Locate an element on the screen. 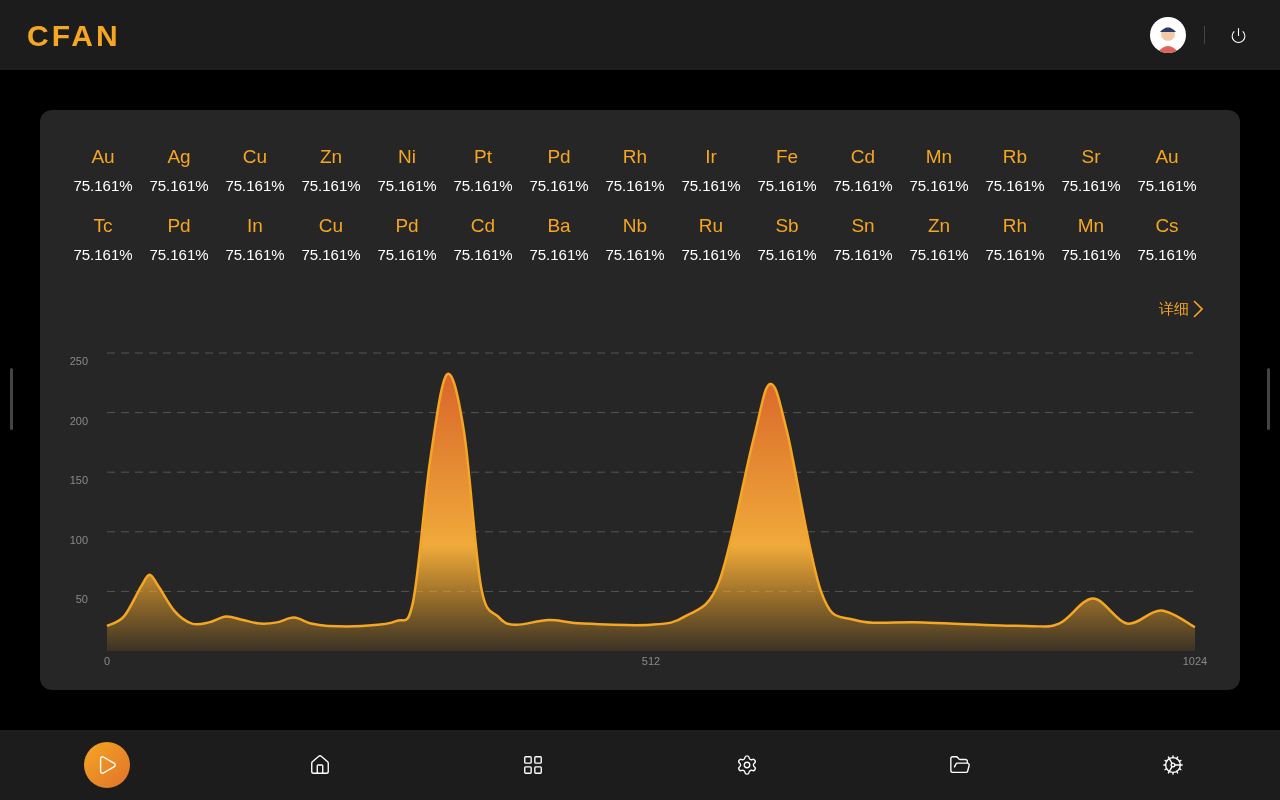  x-tick-label: 512 is located at coordinates (651, 660).